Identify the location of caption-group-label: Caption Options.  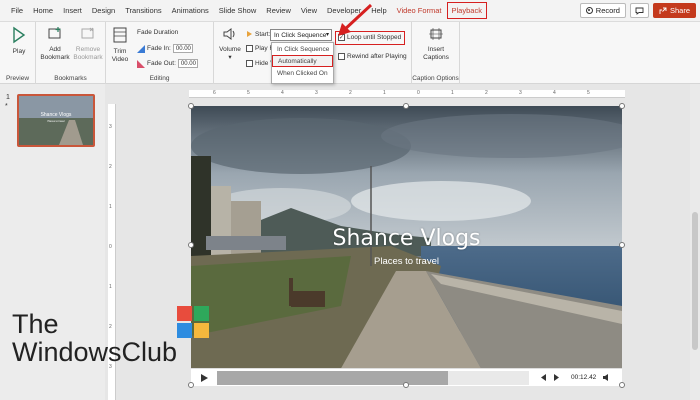
(435, 78).